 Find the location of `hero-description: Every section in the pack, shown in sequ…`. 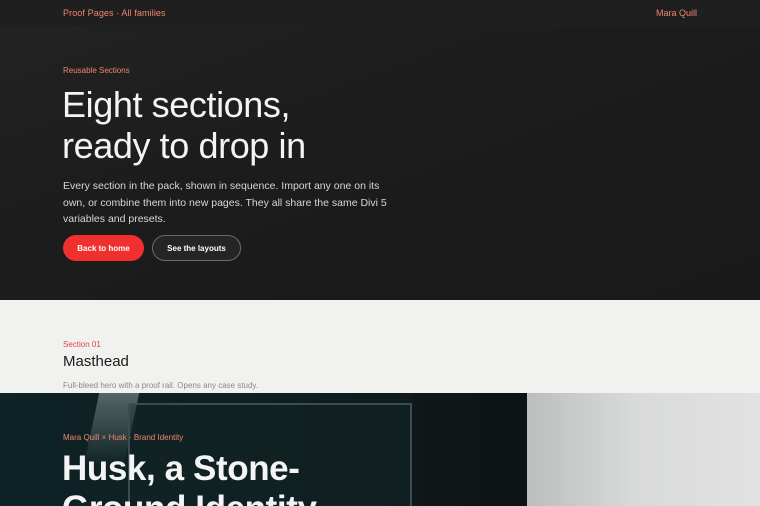

hero-description: Every section in the pack, shown in sequ… is located at coordinates (225, 202).